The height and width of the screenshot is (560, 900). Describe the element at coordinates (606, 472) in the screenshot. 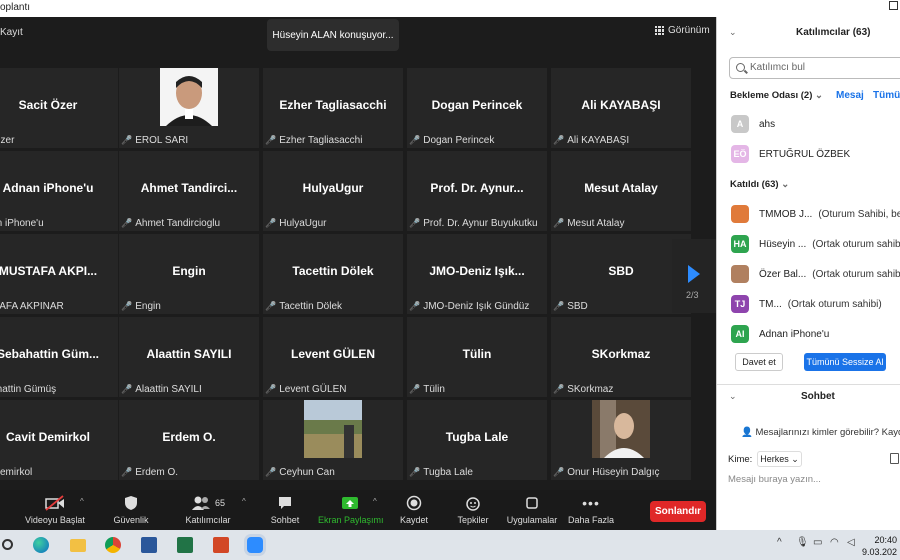

I see `participant-name-label: 🎤 Onur Hüseyin Dalgıç` at that location.